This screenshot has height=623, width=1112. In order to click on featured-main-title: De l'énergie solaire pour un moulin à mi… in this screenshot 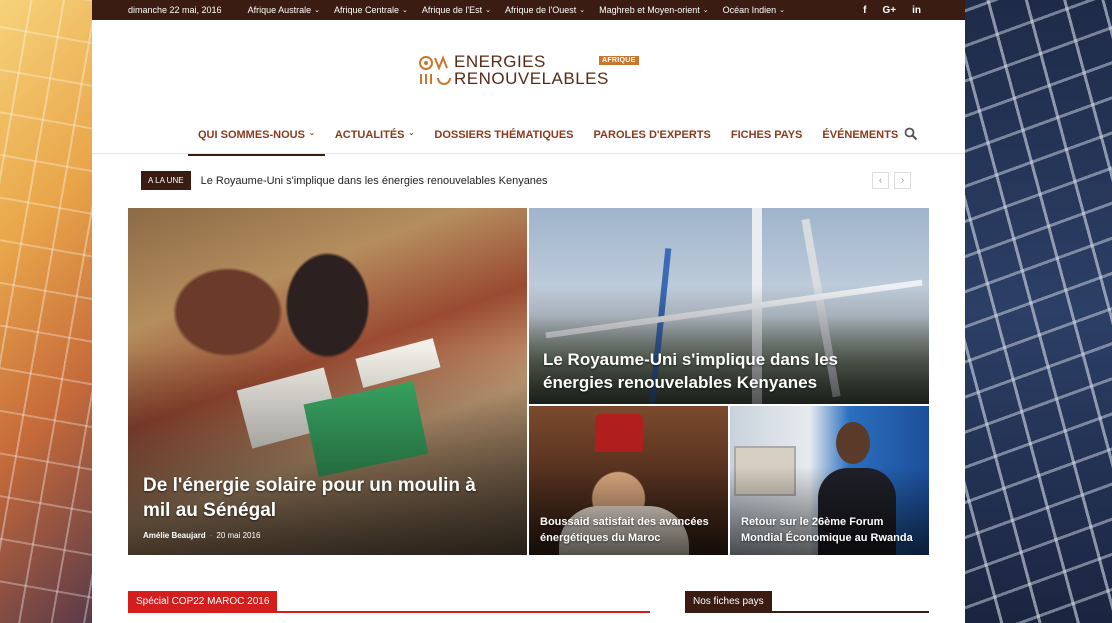, I will do `click(313, 498)`.